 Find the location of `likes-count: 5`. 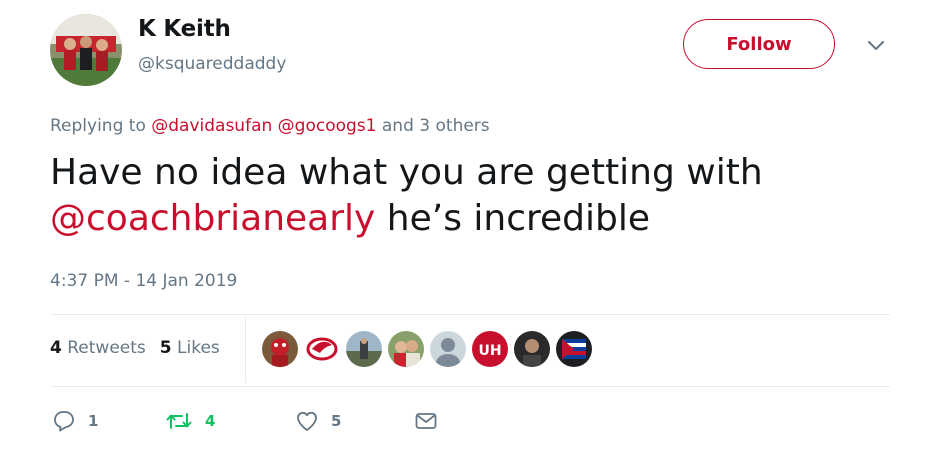

likes-count: 5 is located at coordinates (165, 348).